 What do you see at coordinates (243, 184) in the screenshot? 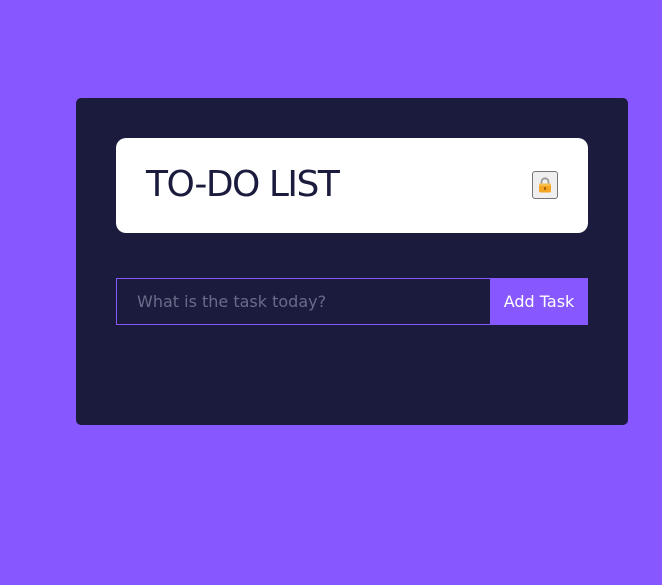
I see `page-title: TO-DO LIST` at bounding box center [243, 184].